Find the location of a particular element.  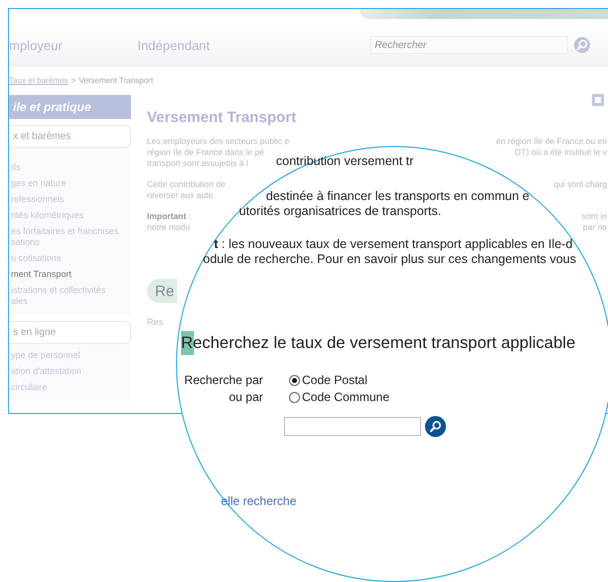

paragraph-text: utorités organisatrices de transports. is located at coordinates (340, 211).